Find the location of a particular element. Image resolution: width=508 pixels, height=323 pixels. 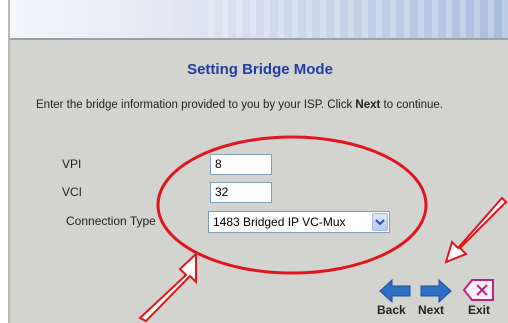

back-button is located at coordinates (395, 291).